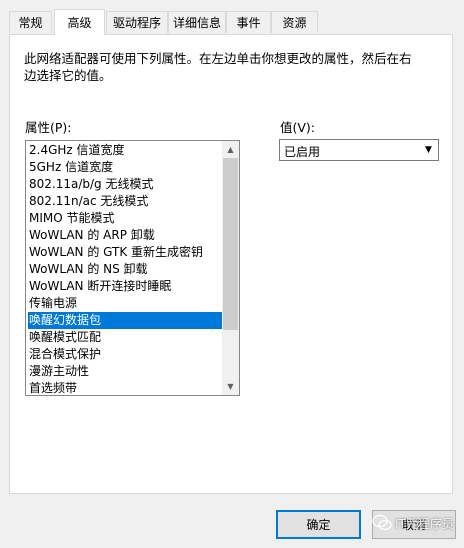  I want to click on tab-driver: 驱动程序, so click(137, 22).